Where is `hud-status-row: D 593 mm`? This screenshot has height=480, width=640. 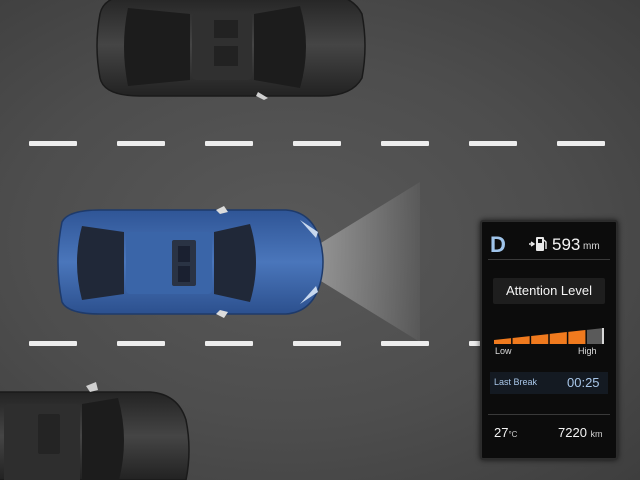 hud-status-row: D 593 mm is located at coordinates (549, 242).